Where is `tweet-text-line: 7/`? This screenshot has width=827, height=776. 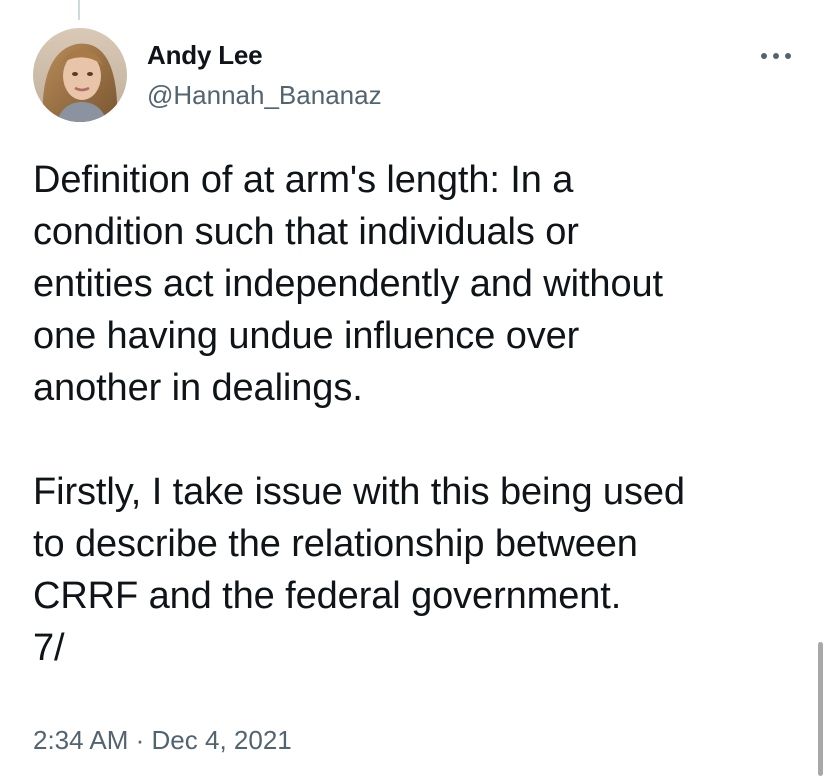 tweet-text-line: 7/ is located at coordinates (49, 648).